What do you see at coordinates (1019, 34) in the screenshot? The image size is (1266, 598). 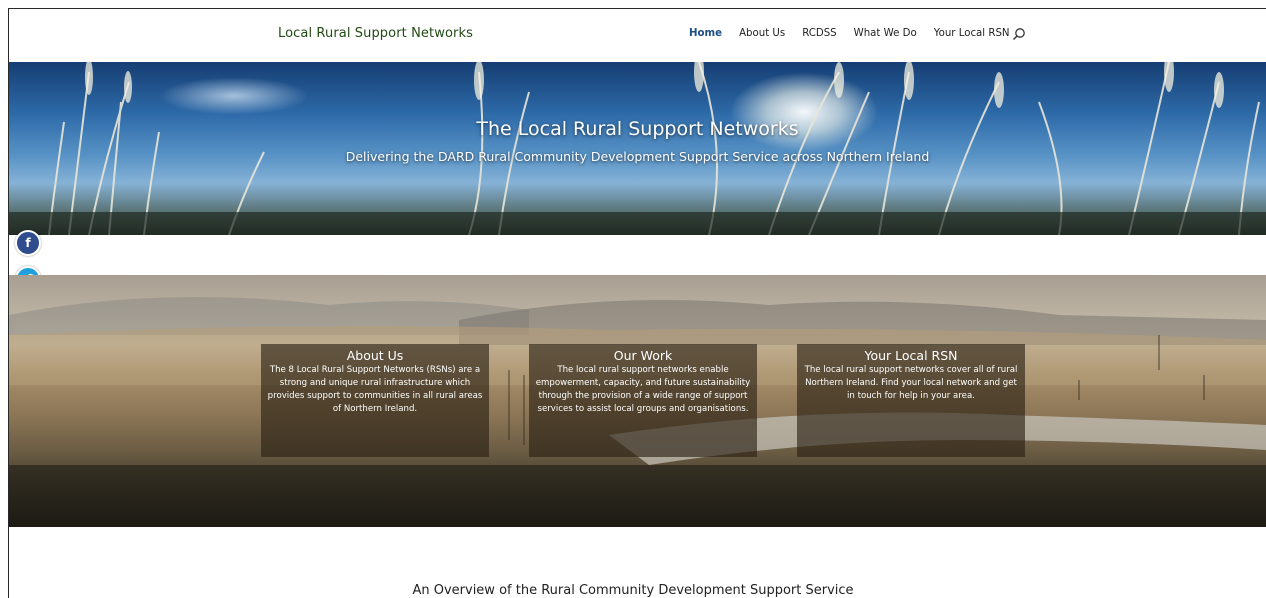 I see `search-icon` at bounding box center [1019, 34].